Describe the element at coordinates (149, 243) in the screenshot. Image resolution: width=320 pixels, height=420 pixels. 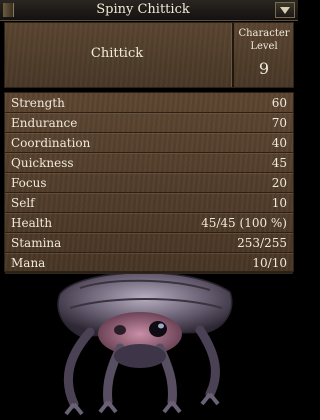
I see `stat-row: Stamina 253/255` at that location.